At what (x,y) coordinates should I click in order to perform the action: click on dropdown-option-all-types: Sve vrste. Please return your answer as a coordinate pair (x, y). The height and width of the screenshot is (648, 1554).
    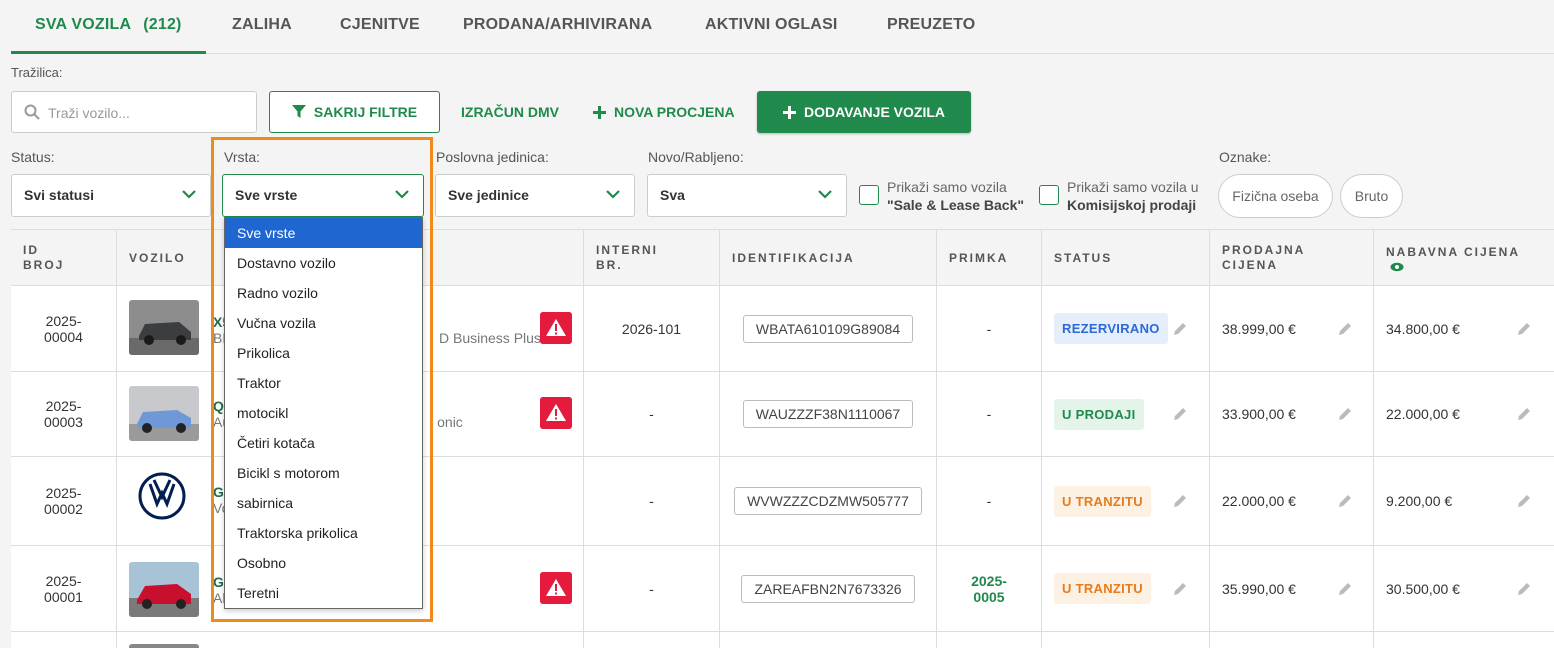
    Looking at the image, I should click on (323, 233).